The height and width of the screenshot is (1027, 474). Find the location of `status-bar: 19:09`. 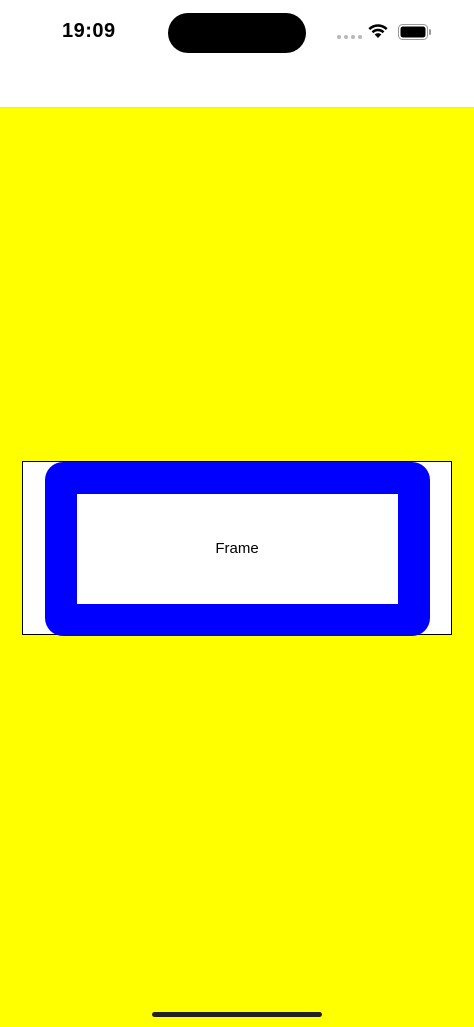

status-bar: 19:09 is located at coordinates (237, 32).